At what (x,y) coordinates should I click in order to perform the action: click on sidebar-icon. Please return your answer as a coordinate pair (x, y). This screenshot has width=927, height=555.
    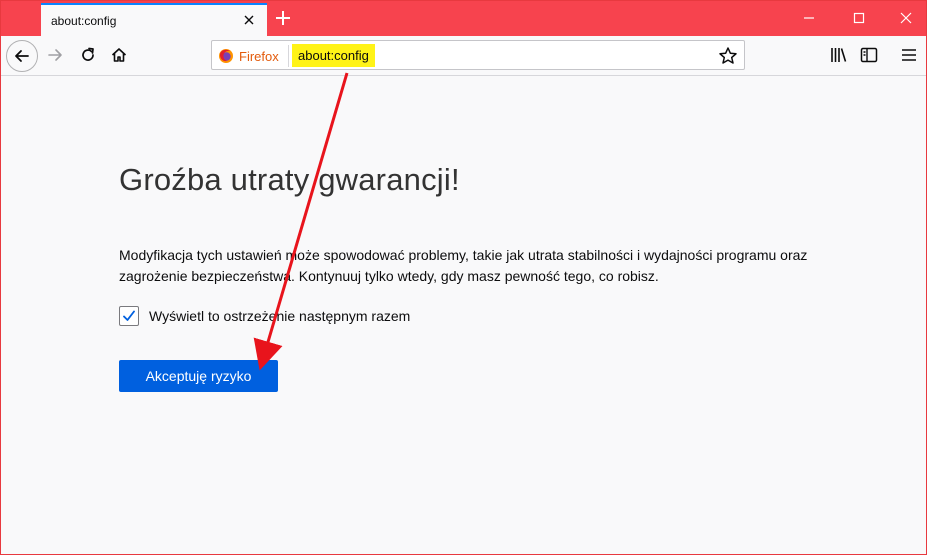
    Looking at the image, I should click on (869, 55).